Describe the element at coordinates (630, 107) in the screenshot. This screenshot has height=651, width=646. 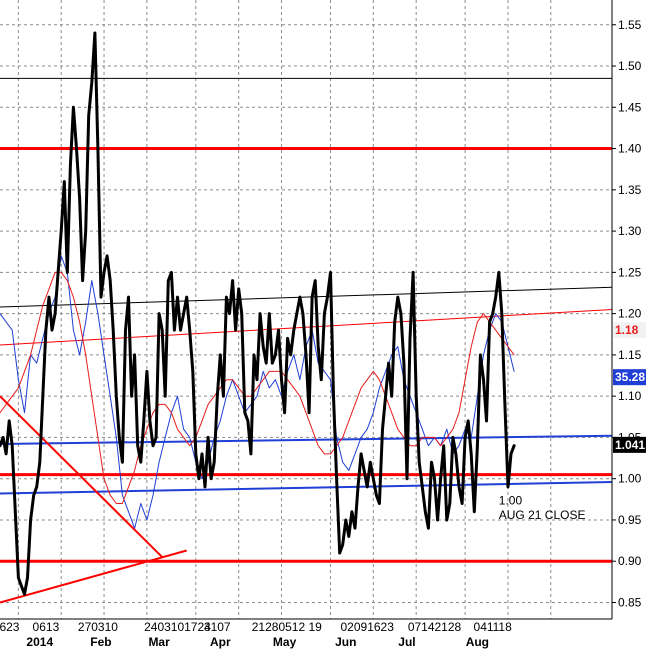
I see `y-tick-label: 1.45` at that location.